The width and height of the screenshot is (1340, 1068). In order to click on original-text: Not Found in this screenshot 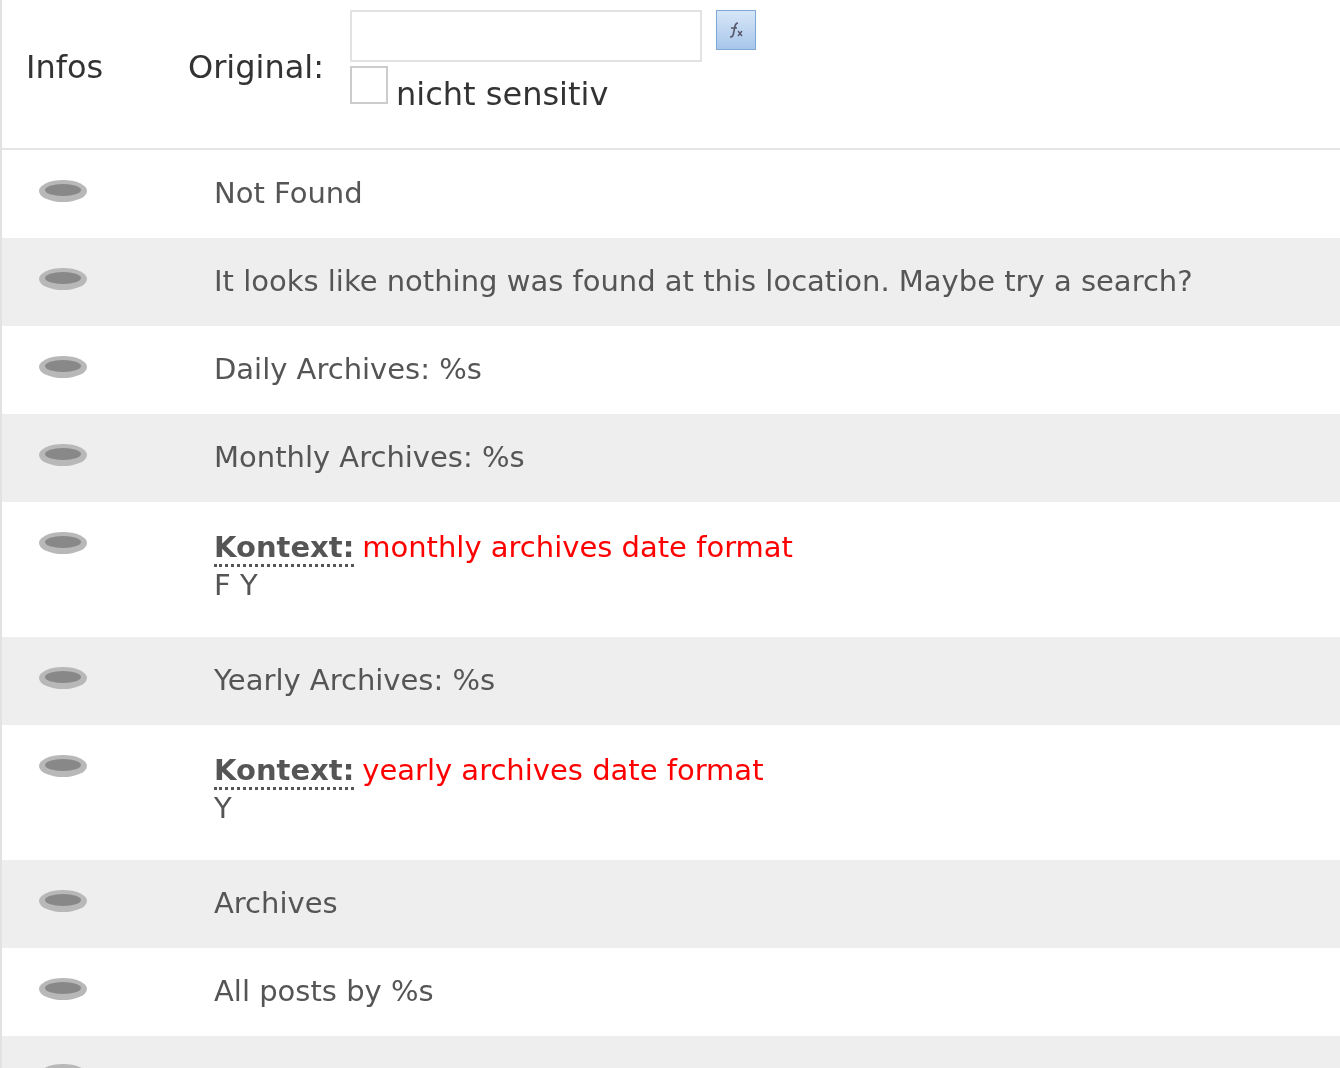, I will do `click(288, 193)`.